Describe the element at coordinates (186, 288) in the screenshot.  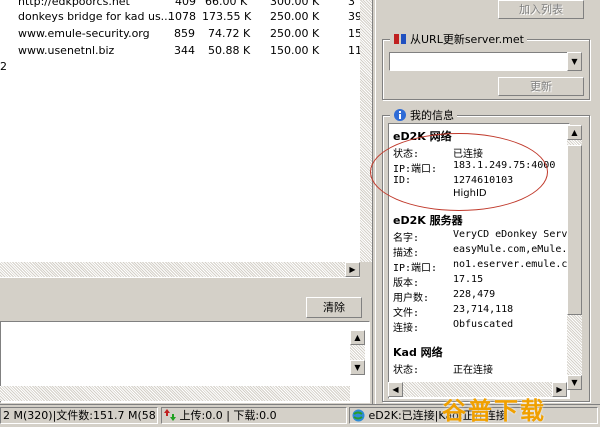
I see `splitter` at that location.